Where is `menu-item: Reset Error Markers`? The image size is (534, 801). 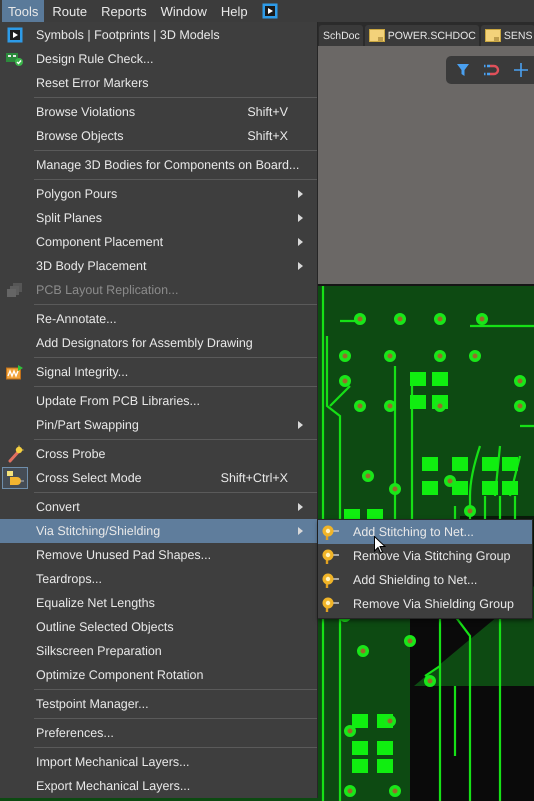
menu-item: Reset Error Markers is located at coordinates (158, 83).